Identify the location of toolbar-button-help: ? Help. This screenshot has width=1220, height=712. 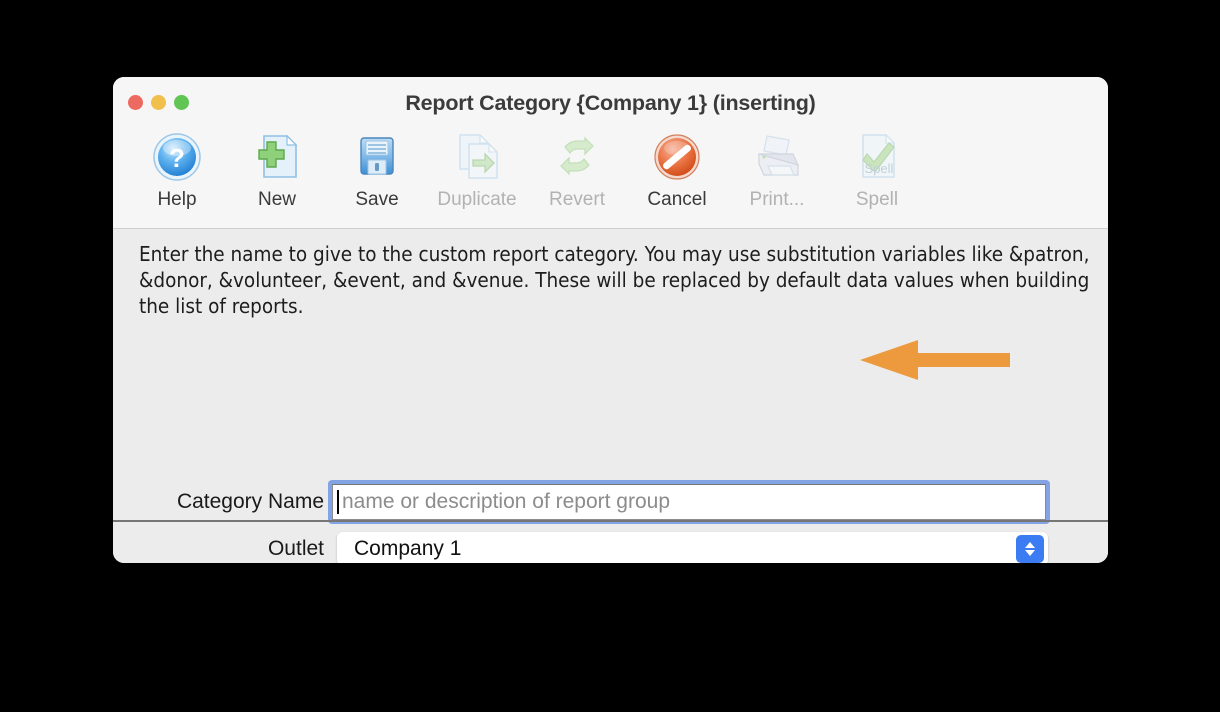
(177, 169).